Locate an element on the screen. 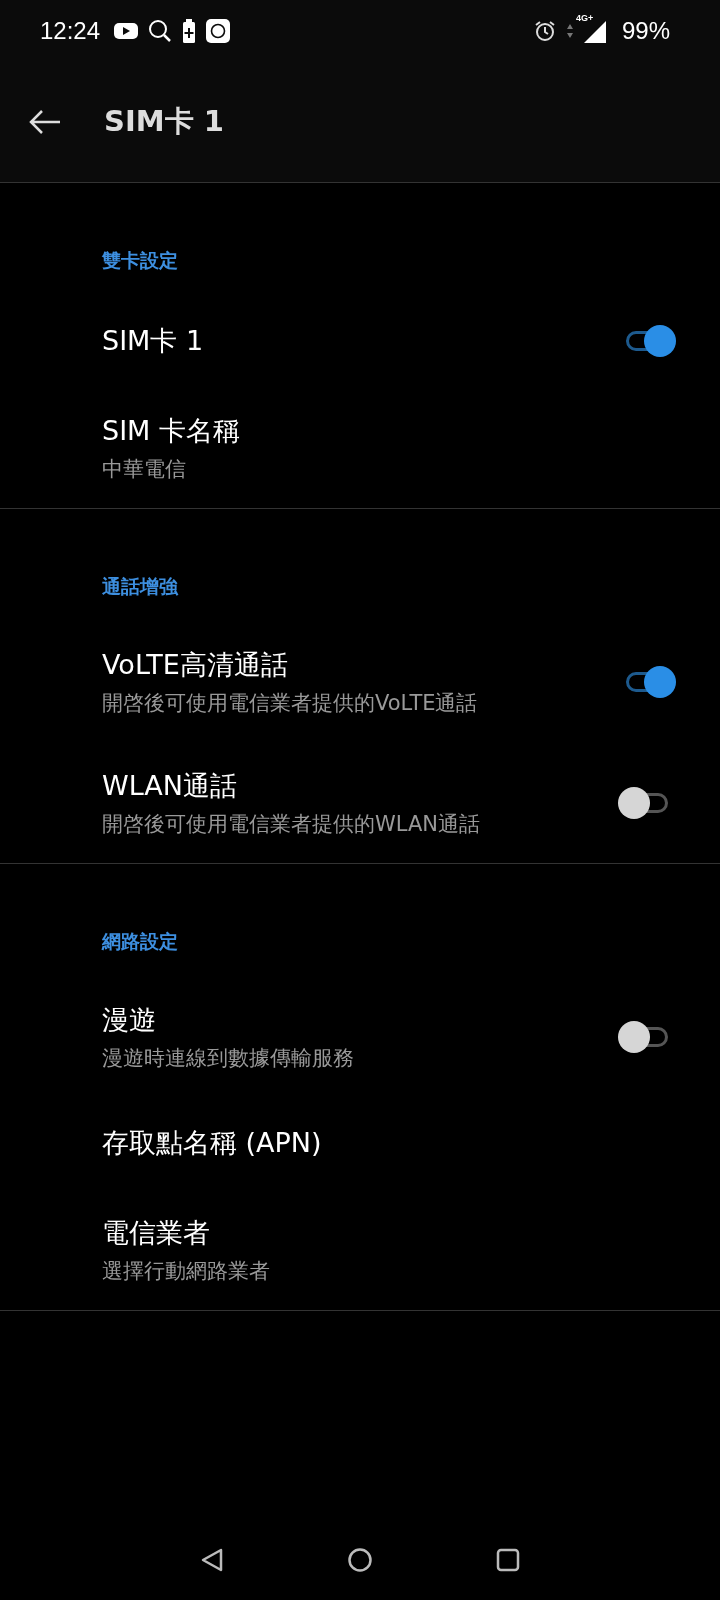  setting-summary: 選擇行動網路業者 is located at coordinates (186, 1271).